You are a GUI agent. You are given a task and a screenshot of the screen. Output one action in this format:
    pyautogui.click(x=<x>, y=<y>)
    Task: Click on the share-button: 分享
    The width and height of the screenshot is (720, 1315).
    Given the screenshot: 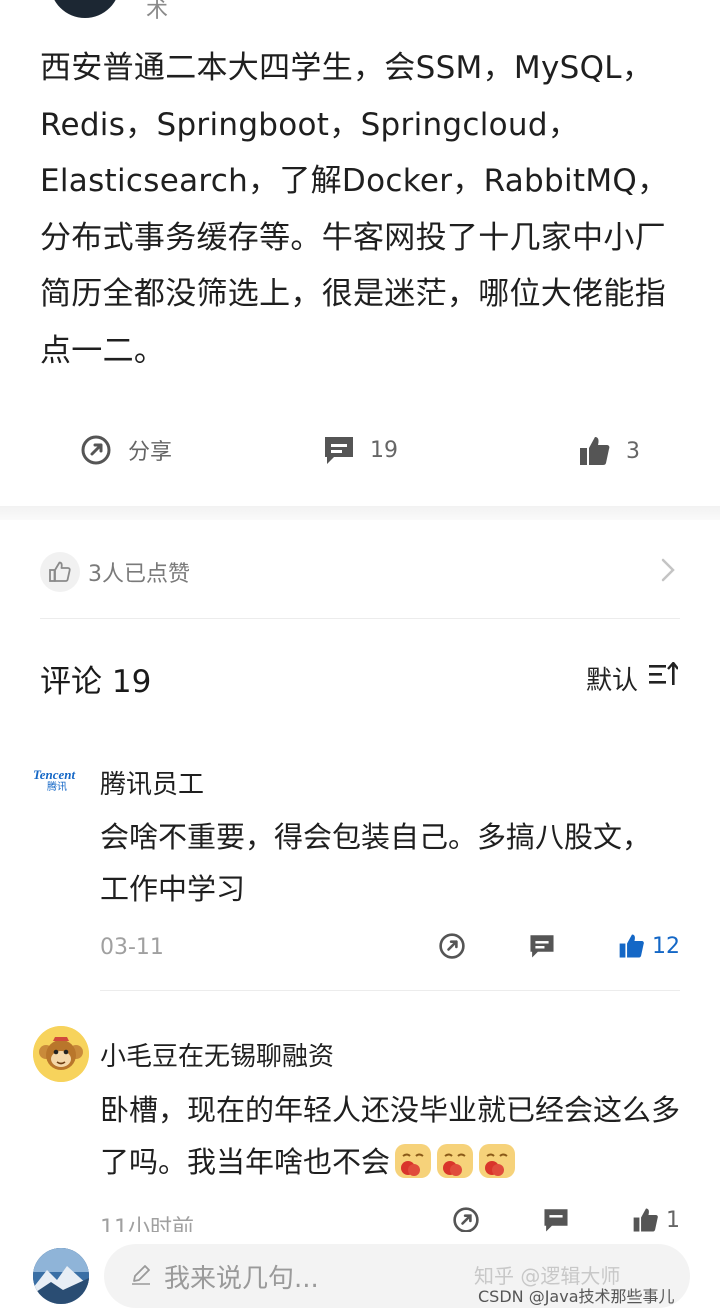 What is the action you would take?
    pyautogui.click(x=126, y=450)
    